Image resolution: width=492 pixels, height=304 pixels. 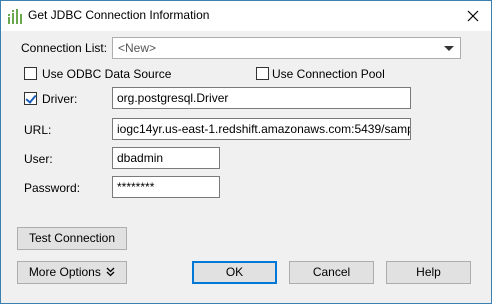 I want to click on window-title: Get JDBC Connection Information, so click(x=119, y=15).